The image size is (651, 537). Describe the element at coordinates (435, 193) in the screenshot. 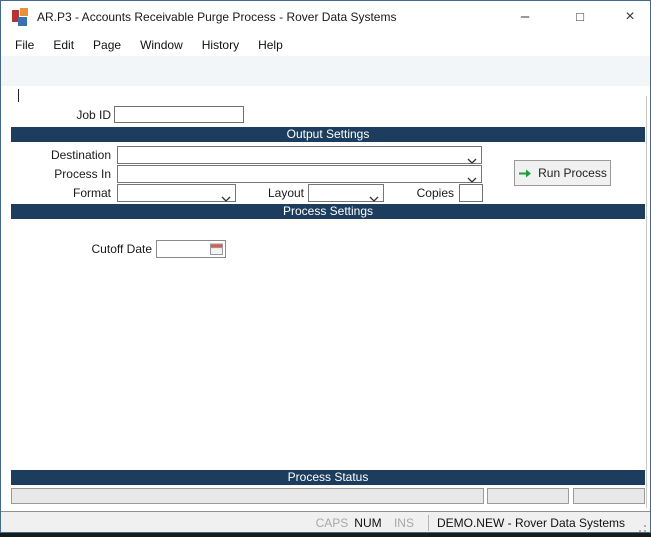

I see `copies-label: Copies` at that location.